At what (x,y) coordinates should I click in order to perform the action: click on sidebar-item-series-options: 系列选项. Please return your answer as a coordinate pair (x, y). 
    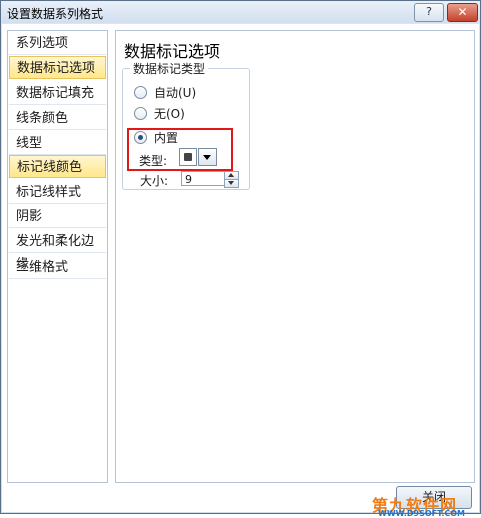
    Looking at the image, I should click on (57, 43).